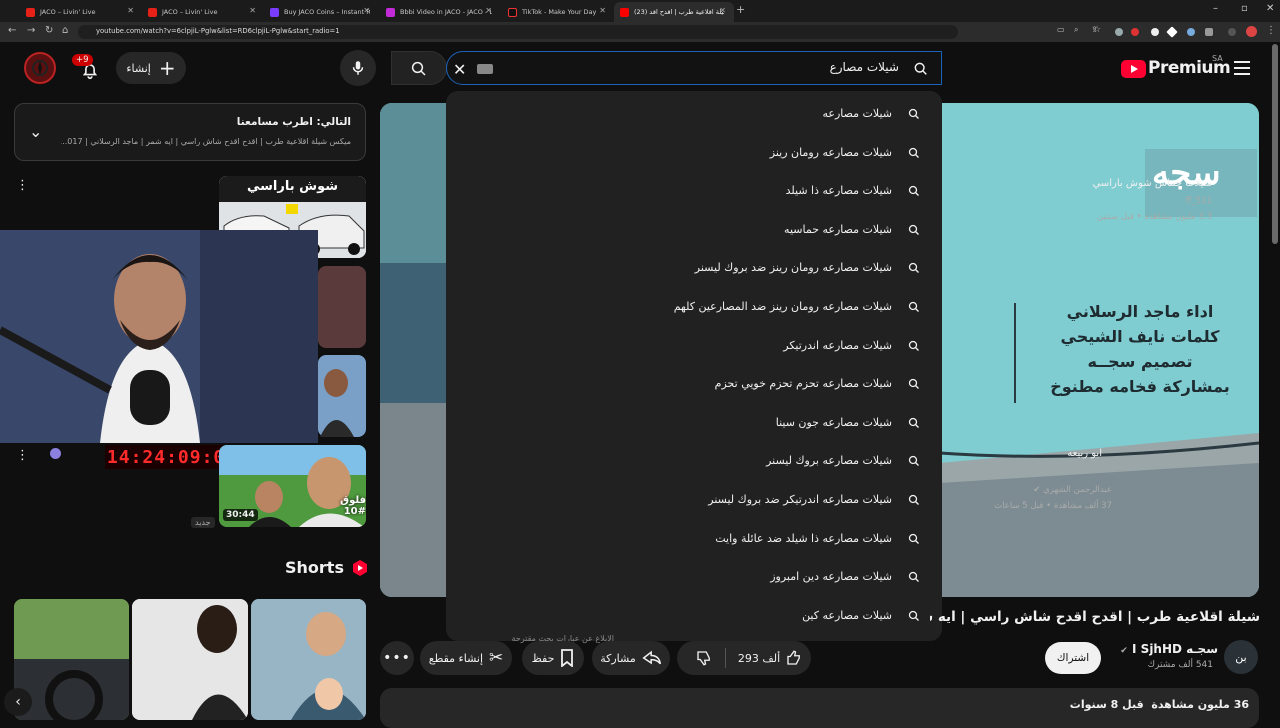 The height and width of the screenshot is (728, 1280). Describe the element at coordinates (699, 658) in the screenshot. I see `dislike-button` at that location.